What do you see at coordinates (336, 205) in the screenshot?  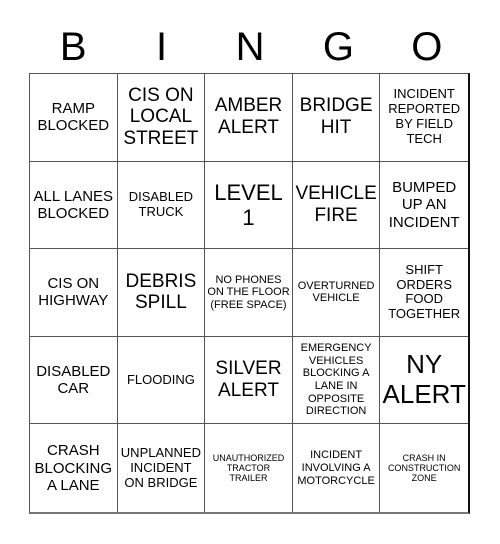 I see `bingo-cell: VEHICLE FIRE` at bounding box center [336, 205].